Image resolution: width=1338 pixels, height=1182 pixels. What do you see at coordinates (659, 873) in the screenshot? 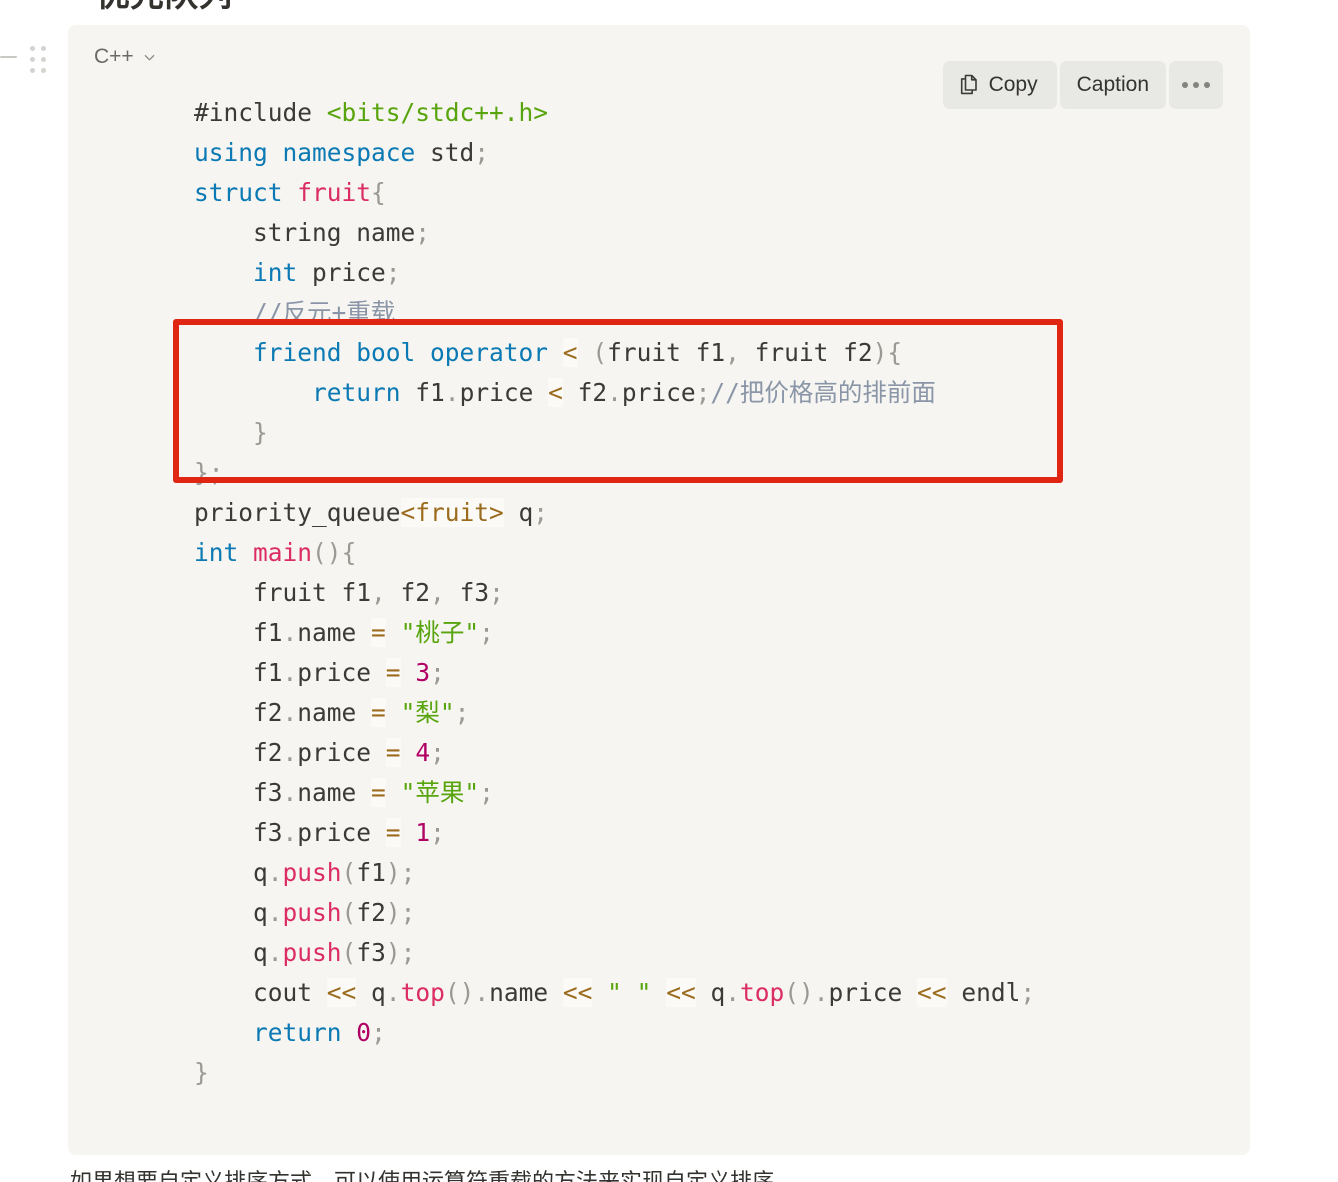
I see `code-line: q.push(f1);` at bounding box center [659, 873].